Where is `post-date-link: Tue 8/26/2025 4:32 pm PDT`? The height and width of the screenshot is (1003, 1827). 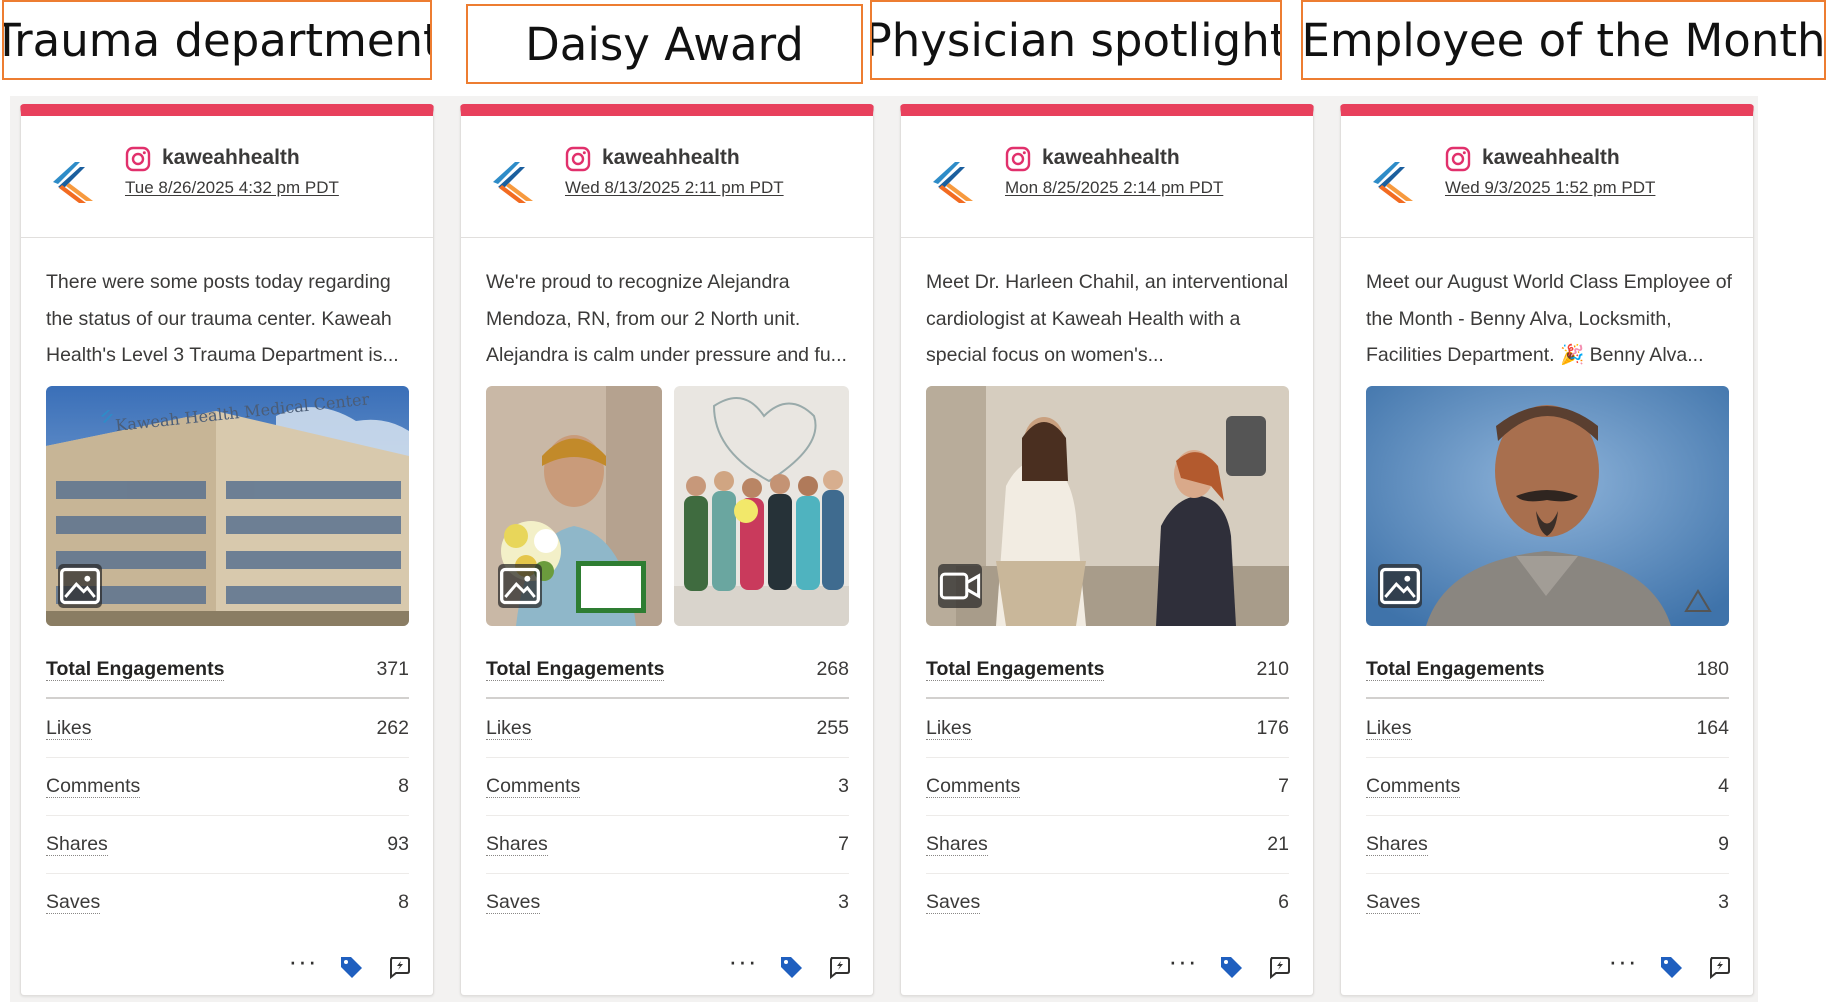 post-date-link: Tue 8/26/2025 4:32 pm PDT is located at coordinates (232, 188).